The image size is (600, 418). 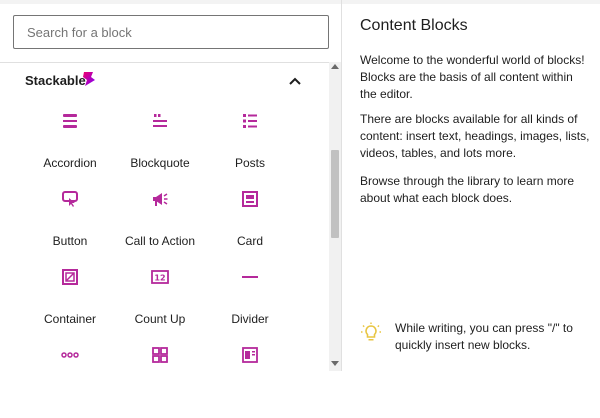 I want to click on block-accordion: Accordion, so click(x=70, y=148).